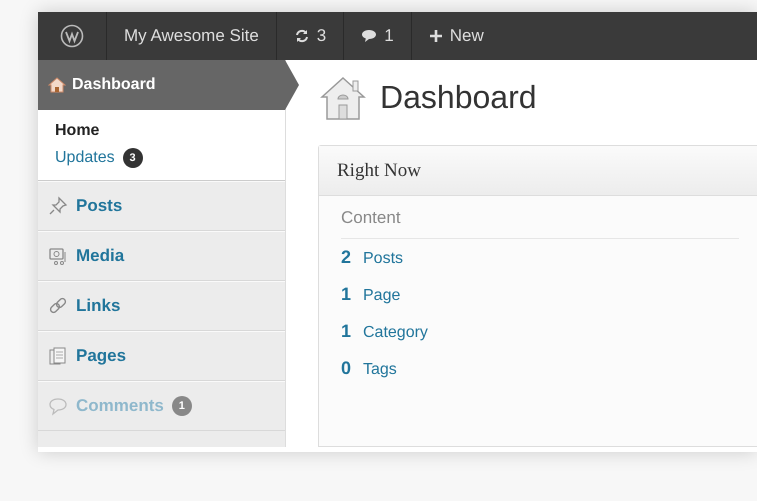 The height and width of the screenshot is (501, 757). What do you see at coordinates (346, 368) in the screenshot?
I see `count-value: 0` at bounding box center [346, 368].